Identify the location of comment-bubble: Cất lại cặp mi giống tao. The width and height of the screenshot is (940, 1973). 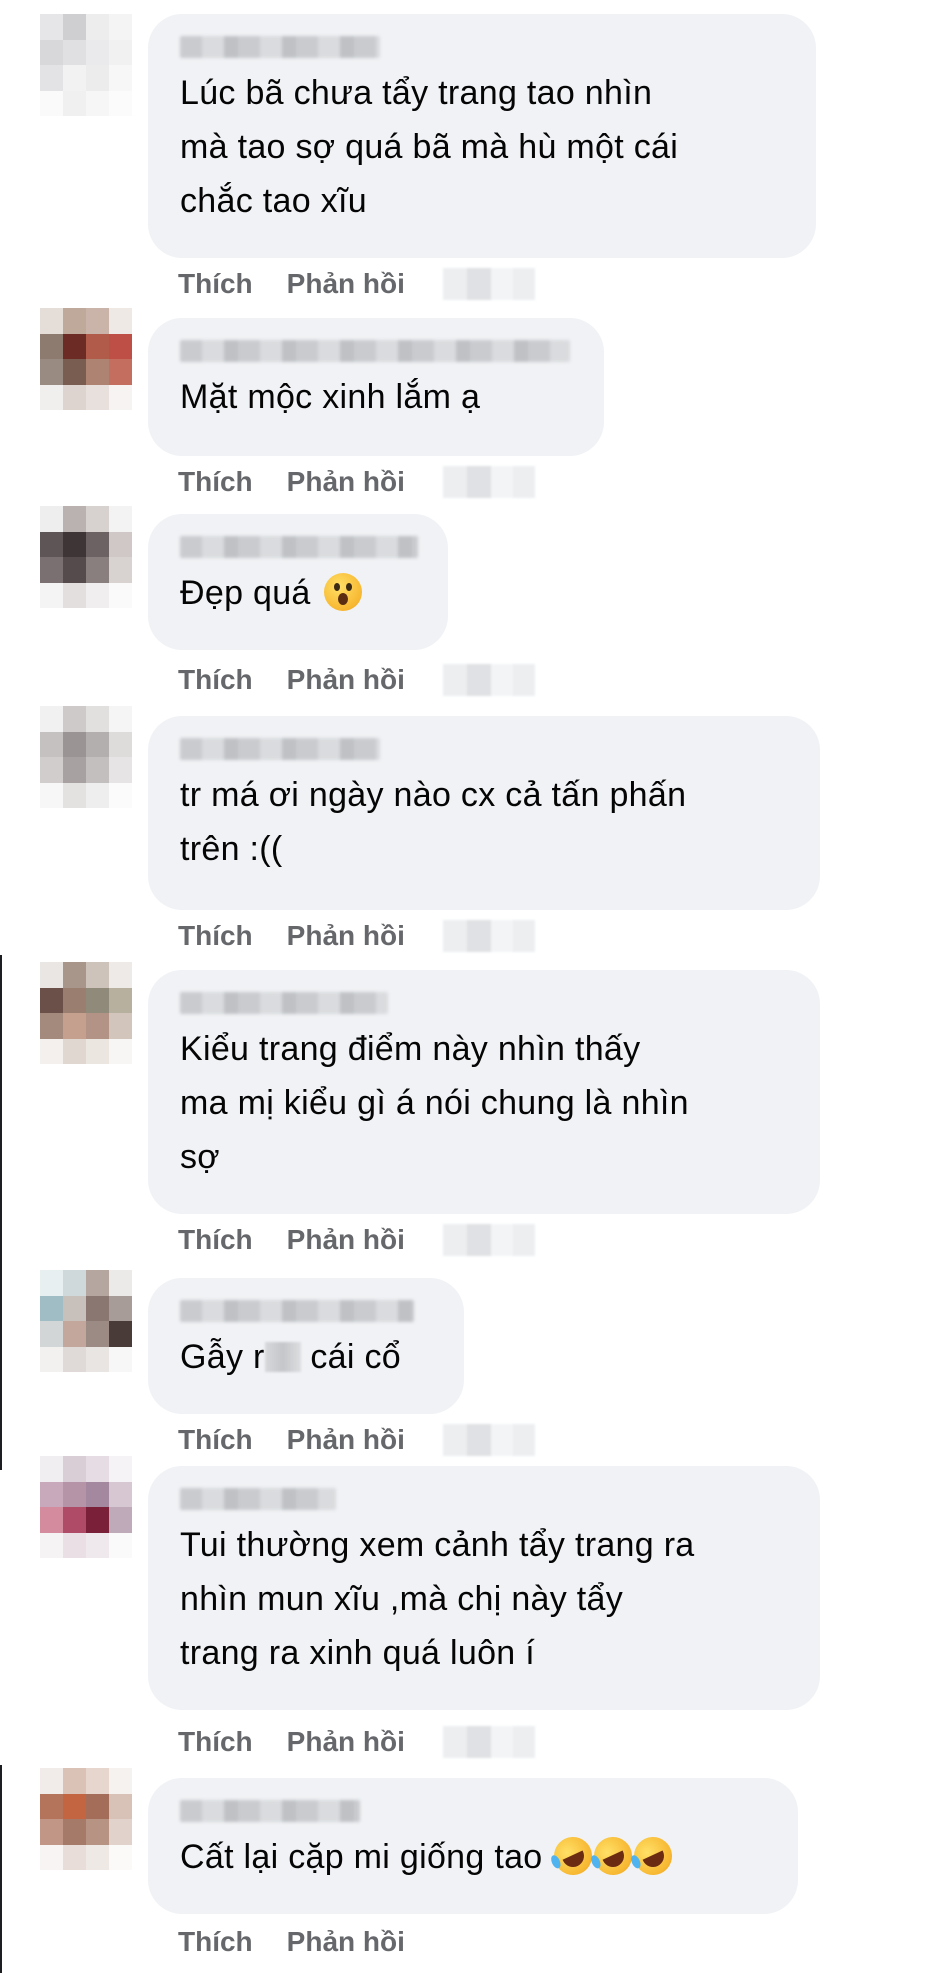
(473, 1846).